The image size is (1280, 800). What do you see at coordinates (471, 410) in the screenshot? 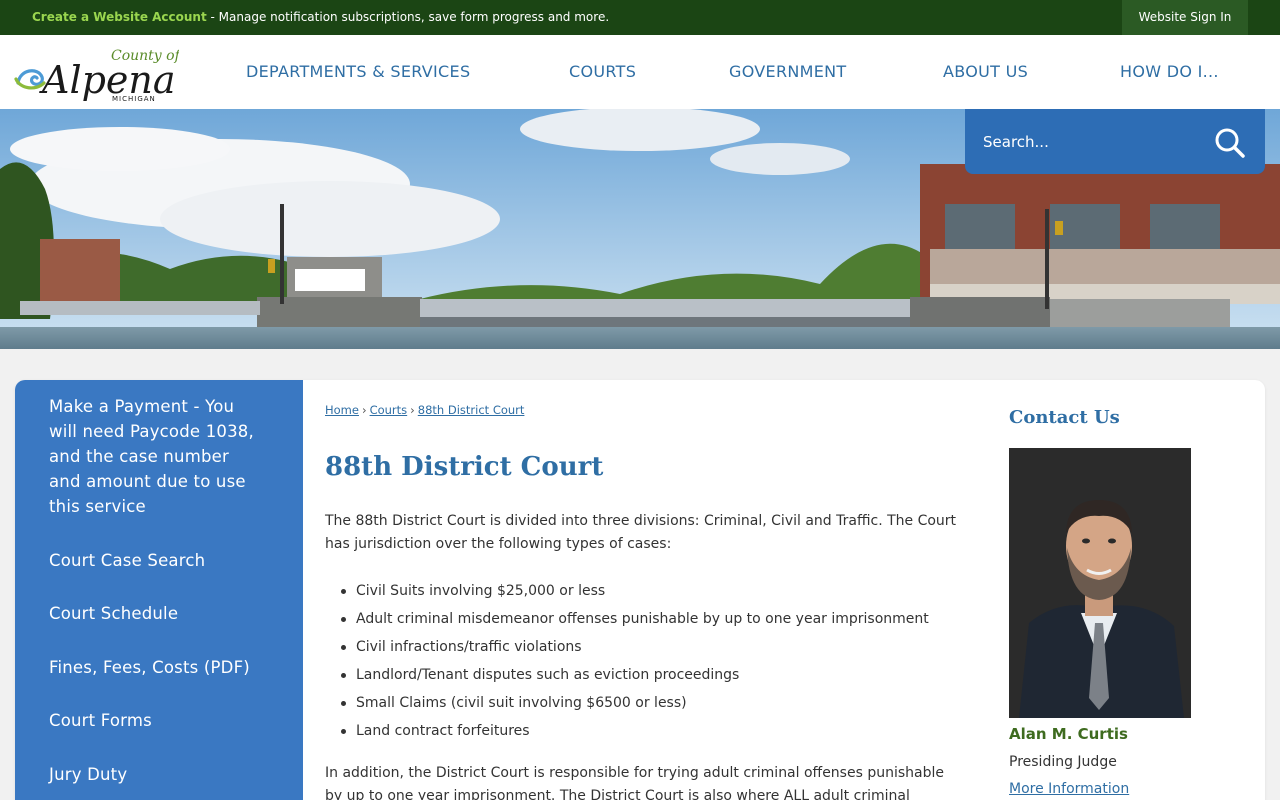
I see `breadcrumb-88th-district-court: 88th District Court` at bounding box center [471, 410].